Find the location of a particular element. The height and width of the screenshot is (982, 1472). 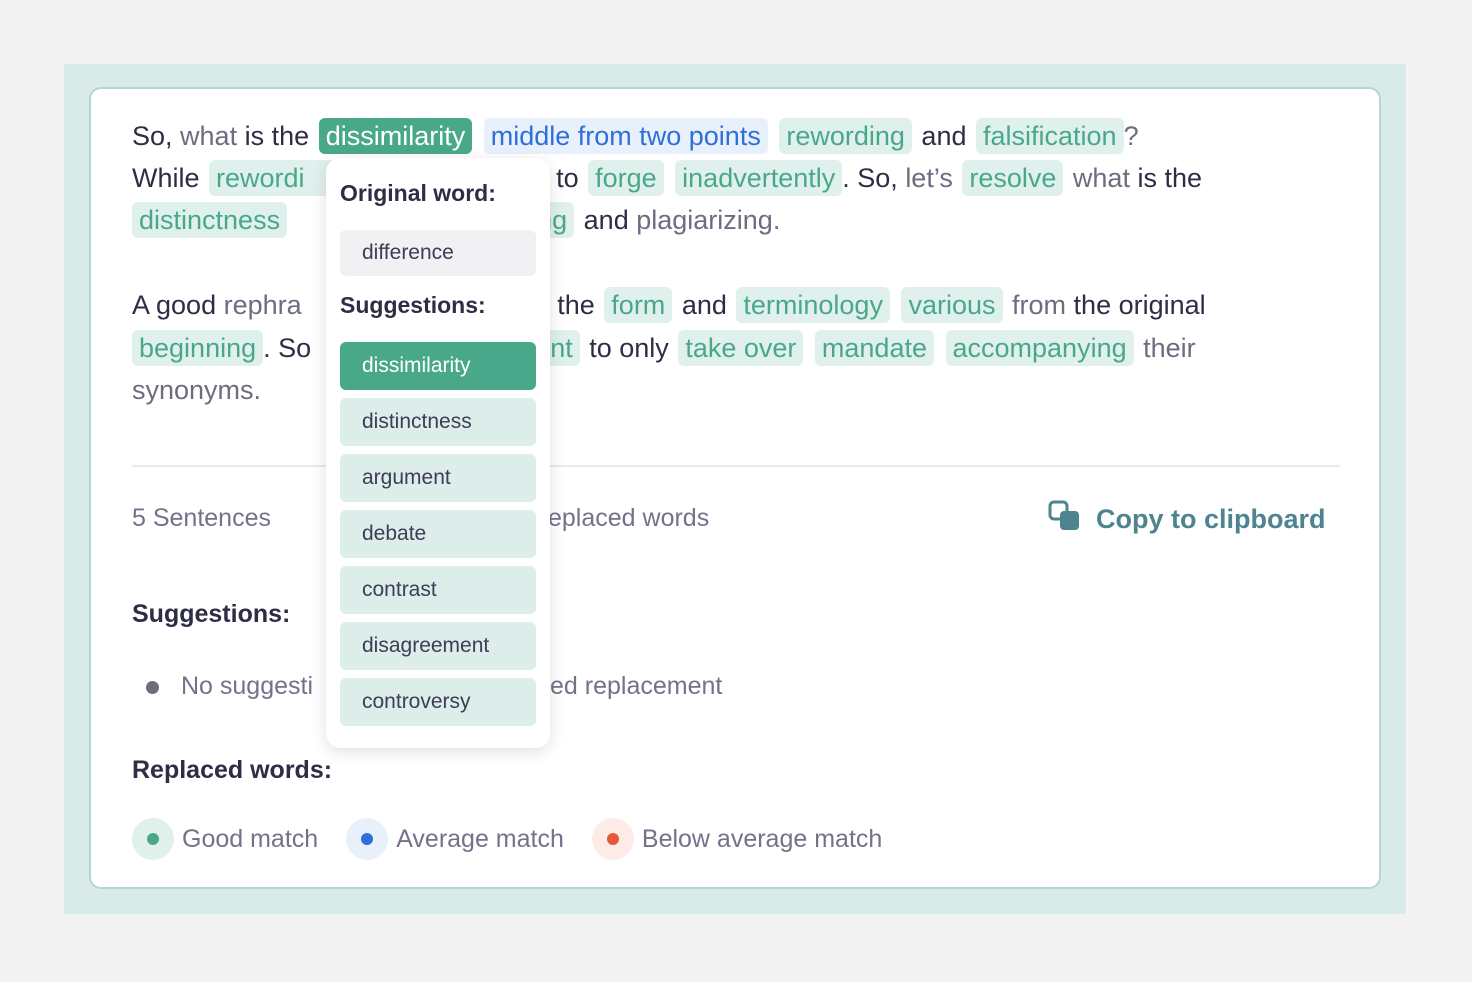

replaced-word-average: middle from two points is located at coordinates (625, 136).